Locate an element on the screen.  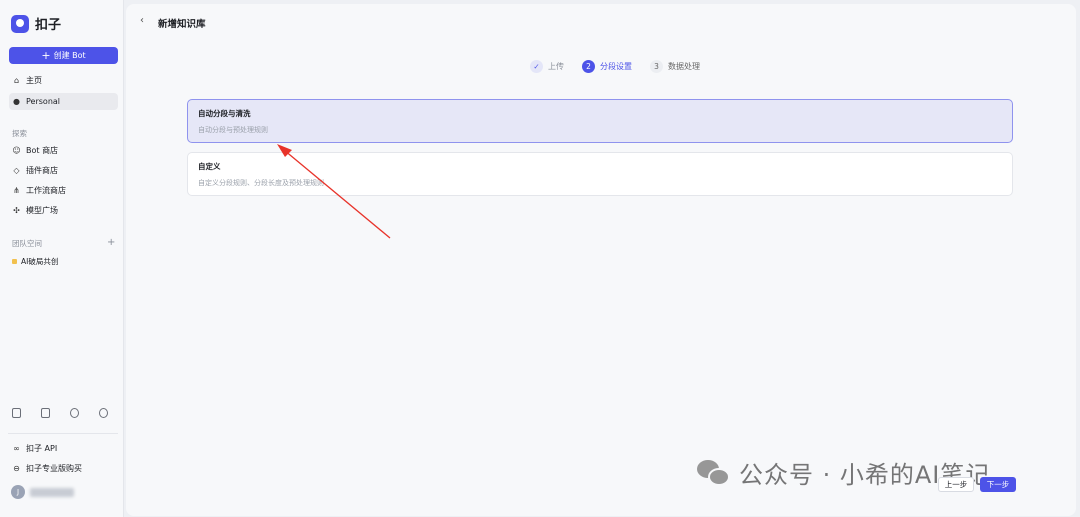
create-bot-label: 创建 Bot is located at coordinates (69, 55).